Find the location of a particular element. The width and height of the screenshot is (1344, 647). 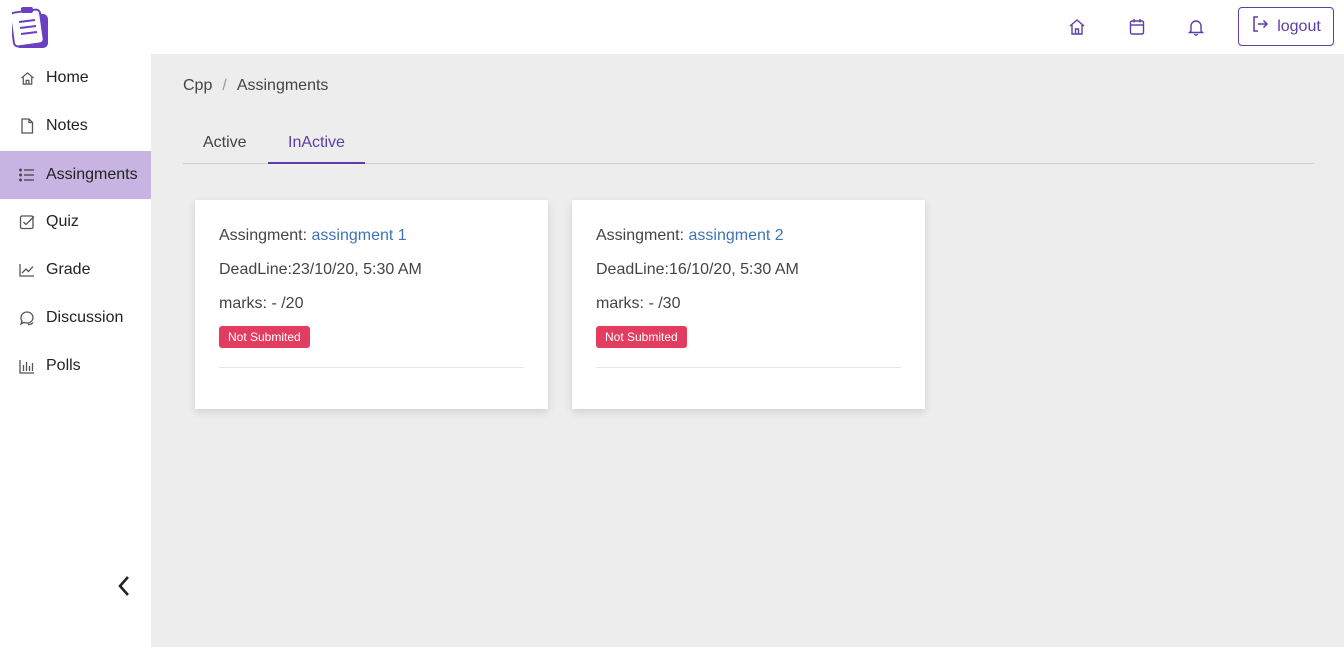

tab-inactive: InActive is located at coordinates (316, 145).